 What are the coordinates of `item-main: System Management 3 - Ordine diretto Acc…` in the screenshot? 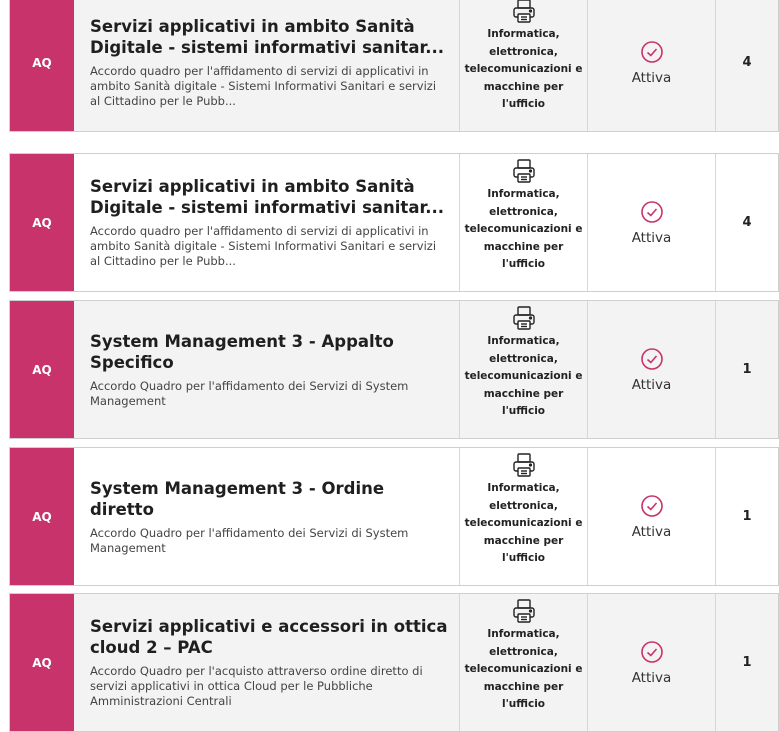 It's located at (266, 516).